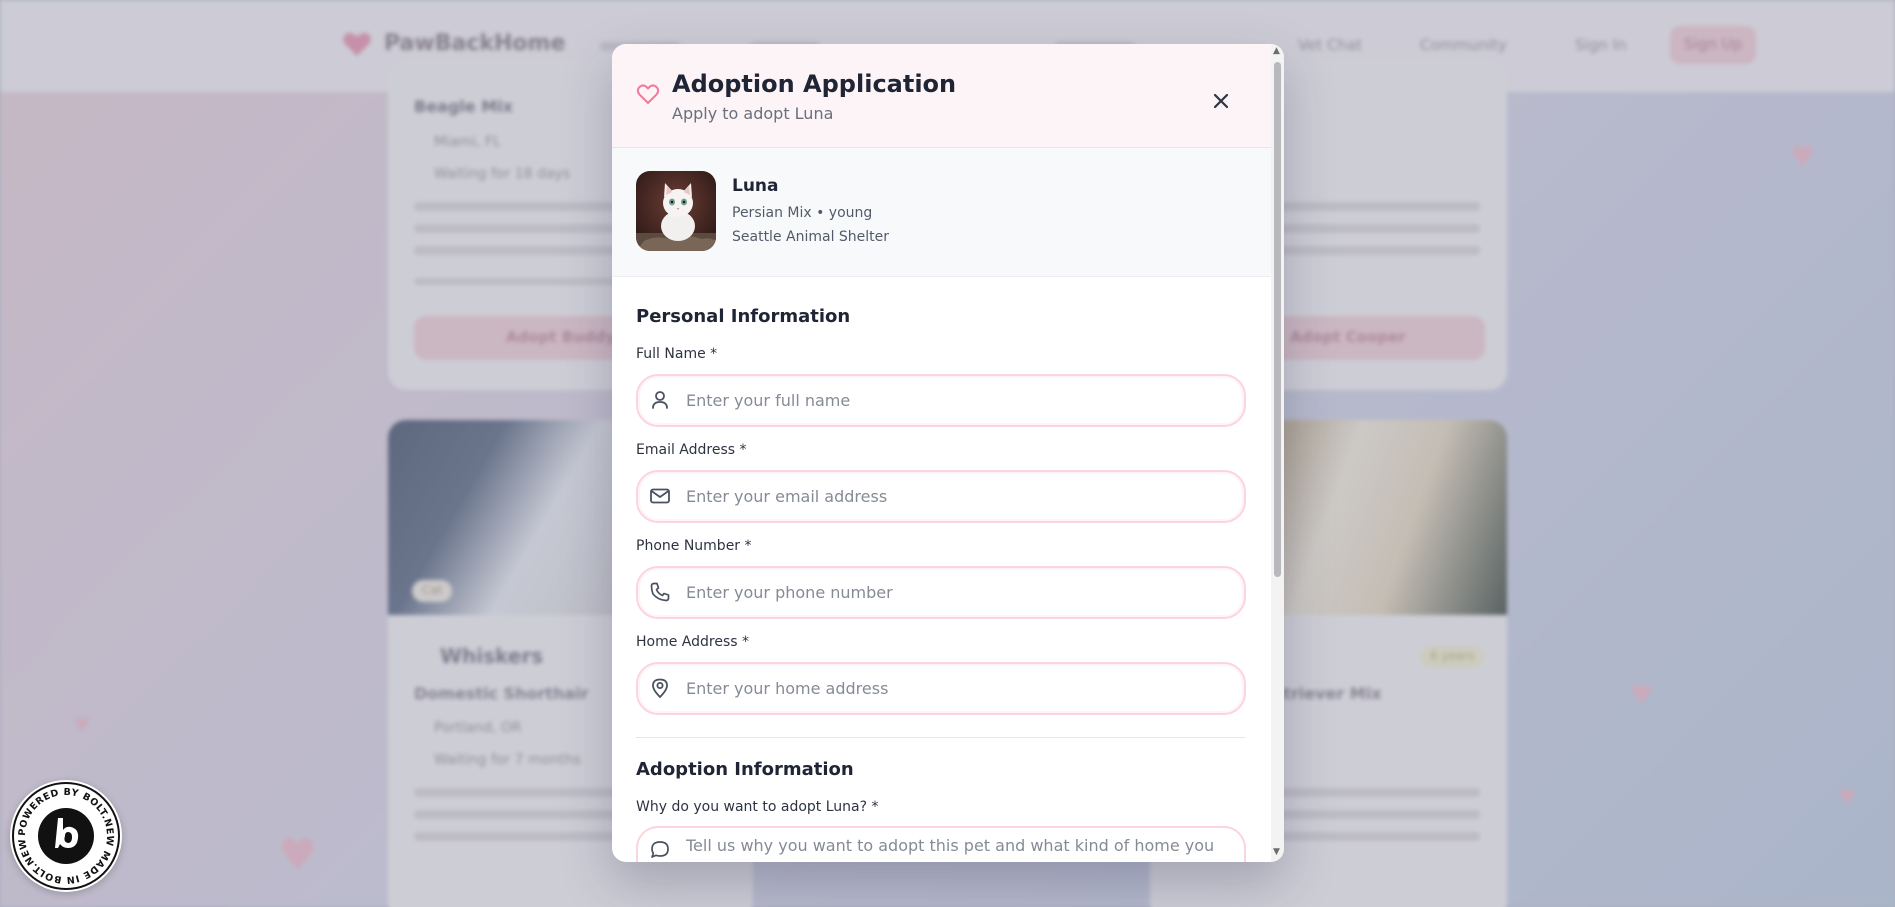 The image size is (1895, 907). What do you see at coordinates (694, 546) in the screenshot?
I see `phone-label: Phone Number *` at bounding box center [694, 546].